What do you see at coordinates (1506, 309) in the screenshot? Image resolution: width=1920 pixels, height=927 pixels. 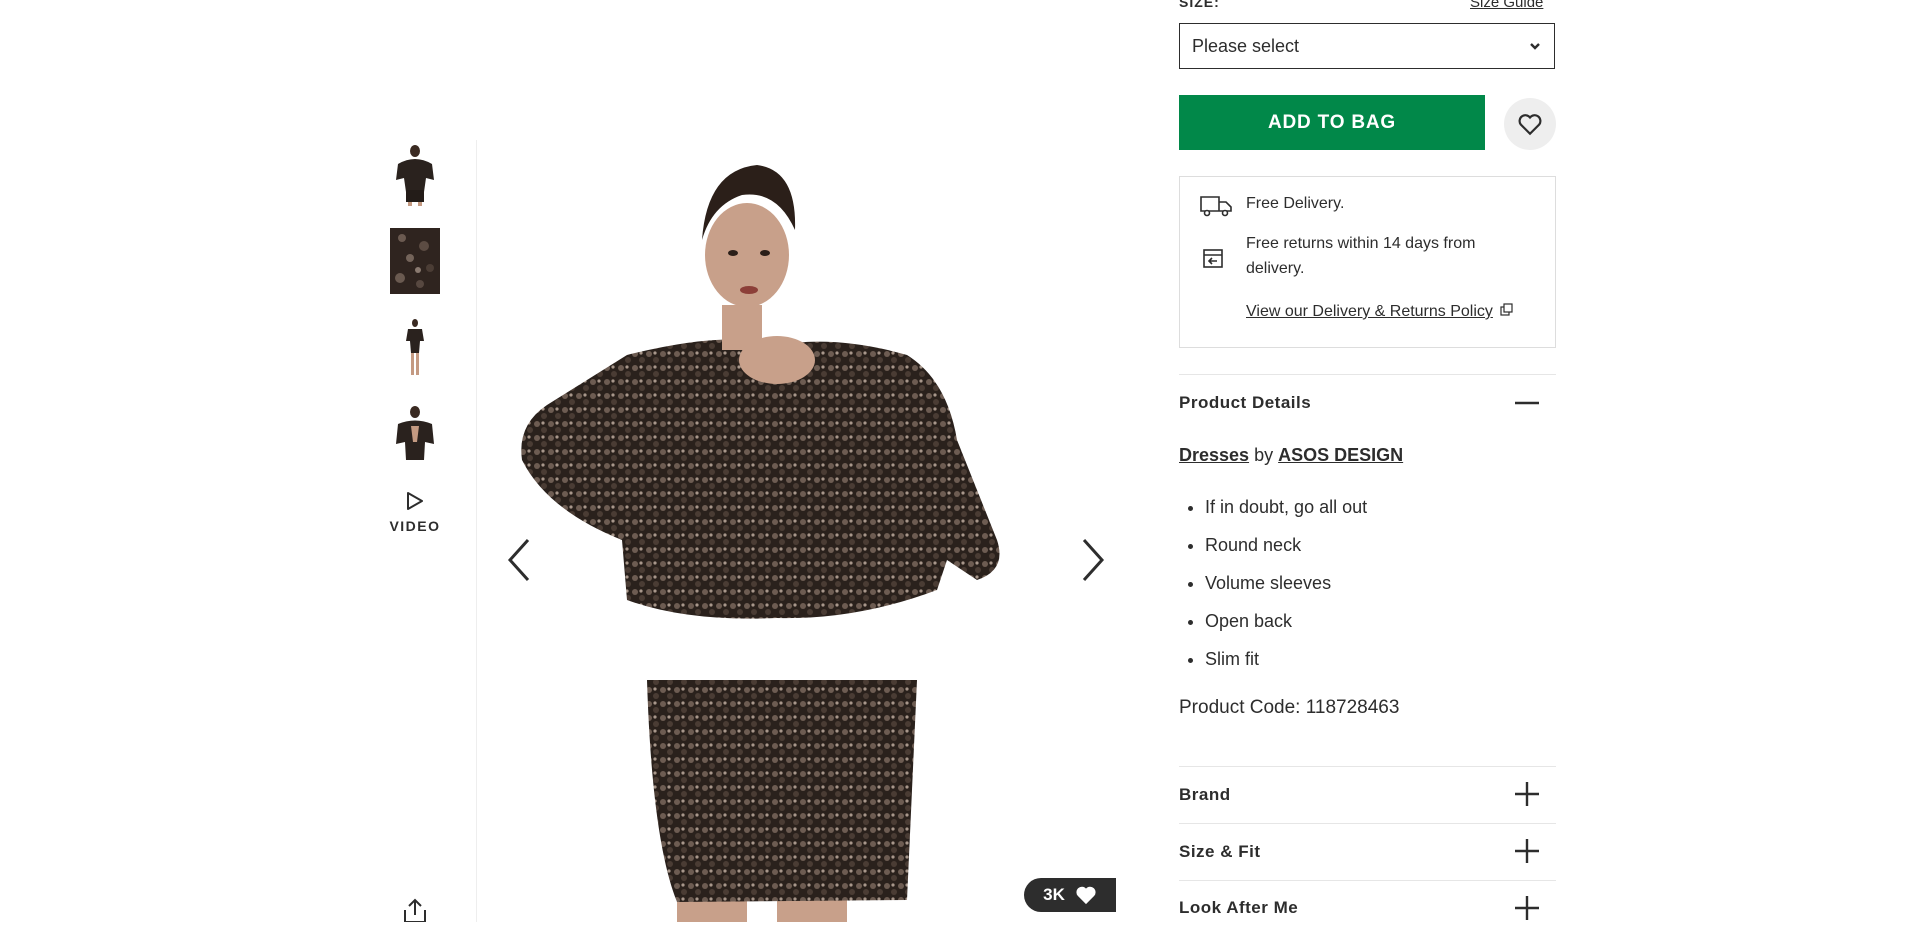 I see `external-link-icon` at bounding box center [1506, 309].